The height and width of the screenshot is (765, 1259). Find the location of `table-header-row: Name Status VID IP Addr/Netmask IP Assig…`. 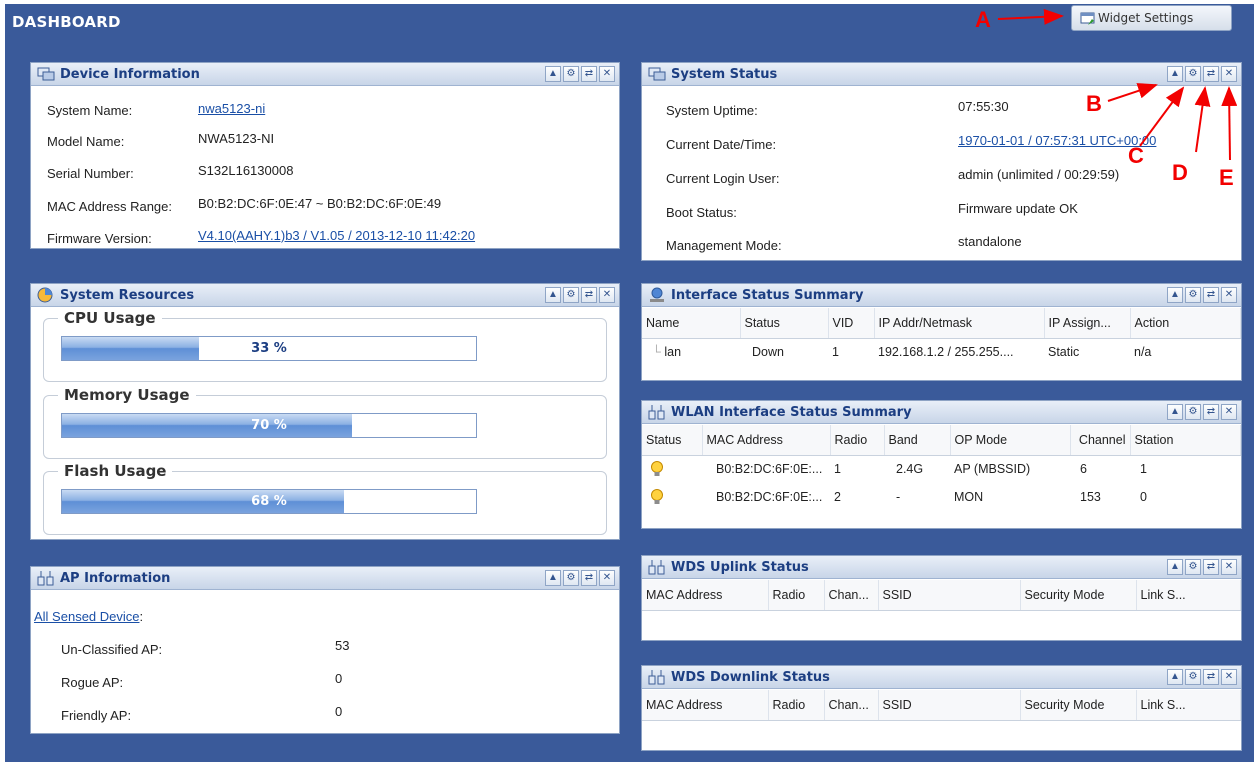

table-header-row: Name Status VID IP Addr/Netmask IP Assig… is located at coordinates (941, 323).